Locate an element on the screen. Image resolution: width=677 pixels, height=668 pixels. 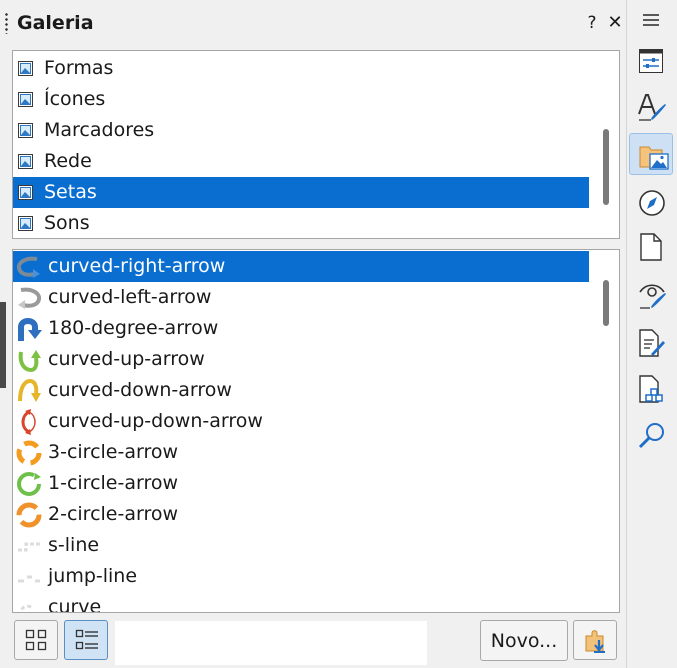
design-deck-icon is located at coordinates (651, 389).